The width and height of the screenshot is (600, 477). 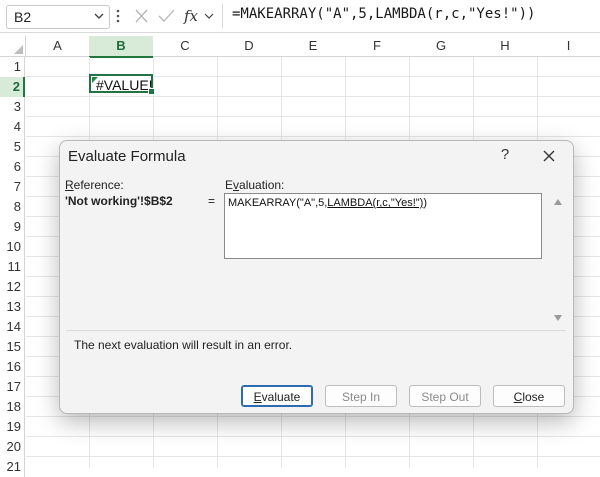 I want to click on more-options-icon, so click(x=118, y=16).